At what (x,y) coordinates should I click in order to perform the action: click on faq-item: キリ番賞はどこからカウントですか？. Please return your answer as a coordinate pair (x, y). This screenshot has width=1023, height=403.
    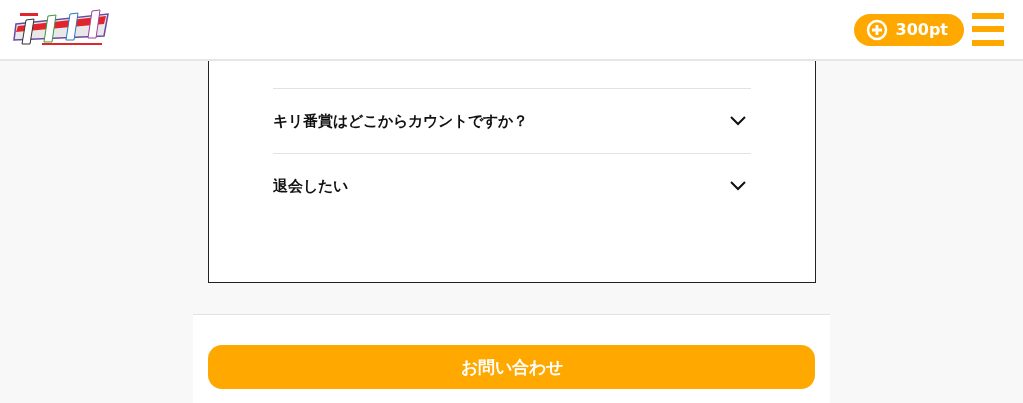
    Looking at the image, I should click on (511, 120).